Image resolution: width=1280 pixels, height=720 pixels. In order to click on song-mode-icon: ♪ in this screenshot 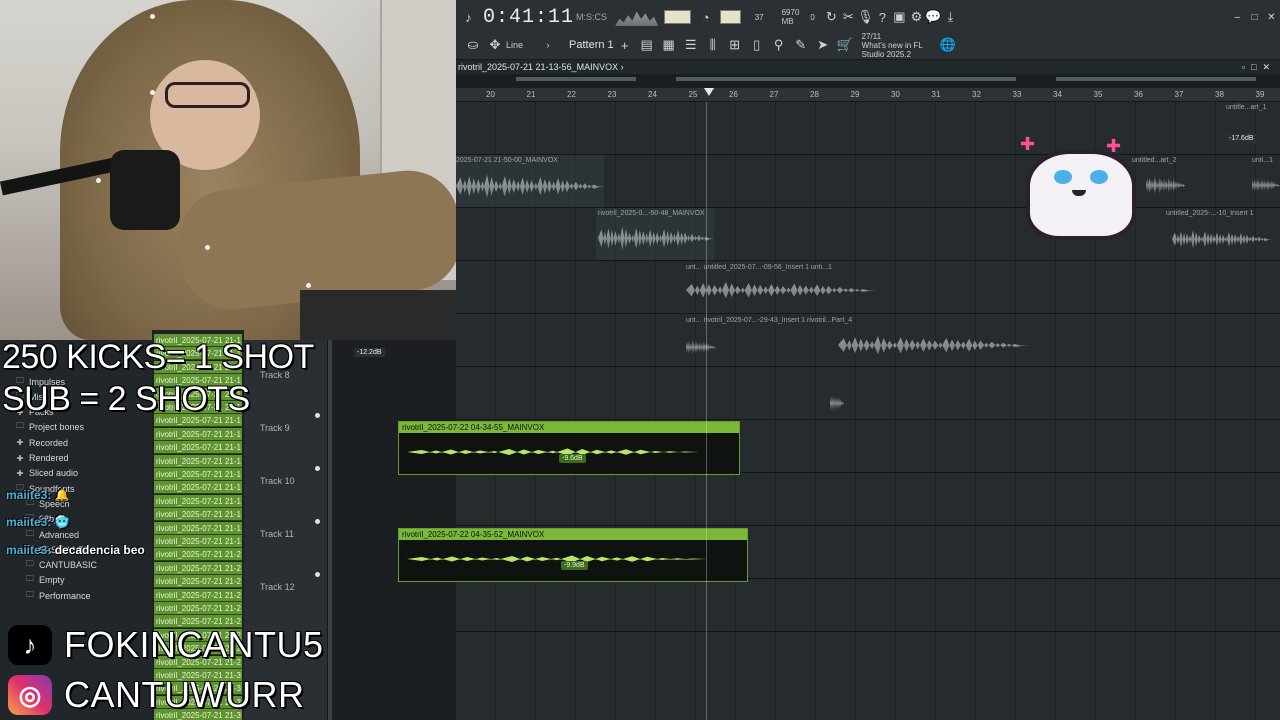, I will do `click(468, 17)`.